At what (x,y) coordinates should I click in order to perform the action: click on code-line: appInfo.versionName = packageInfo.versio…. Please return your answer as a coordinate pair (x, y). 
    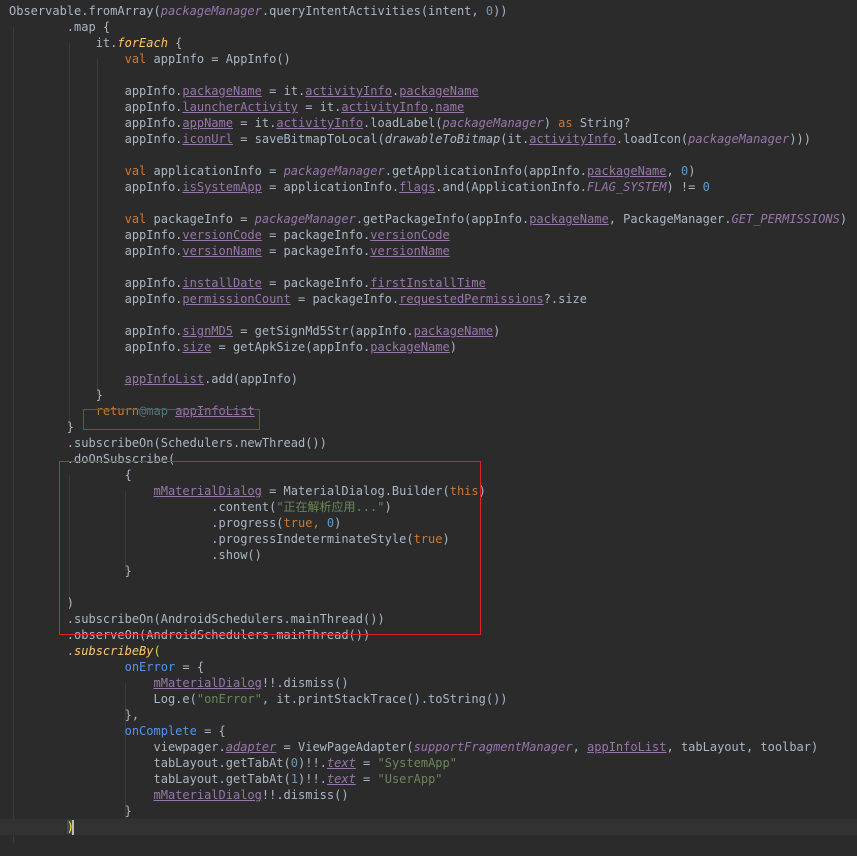
    Looking at the image, I should click on (428, 251).